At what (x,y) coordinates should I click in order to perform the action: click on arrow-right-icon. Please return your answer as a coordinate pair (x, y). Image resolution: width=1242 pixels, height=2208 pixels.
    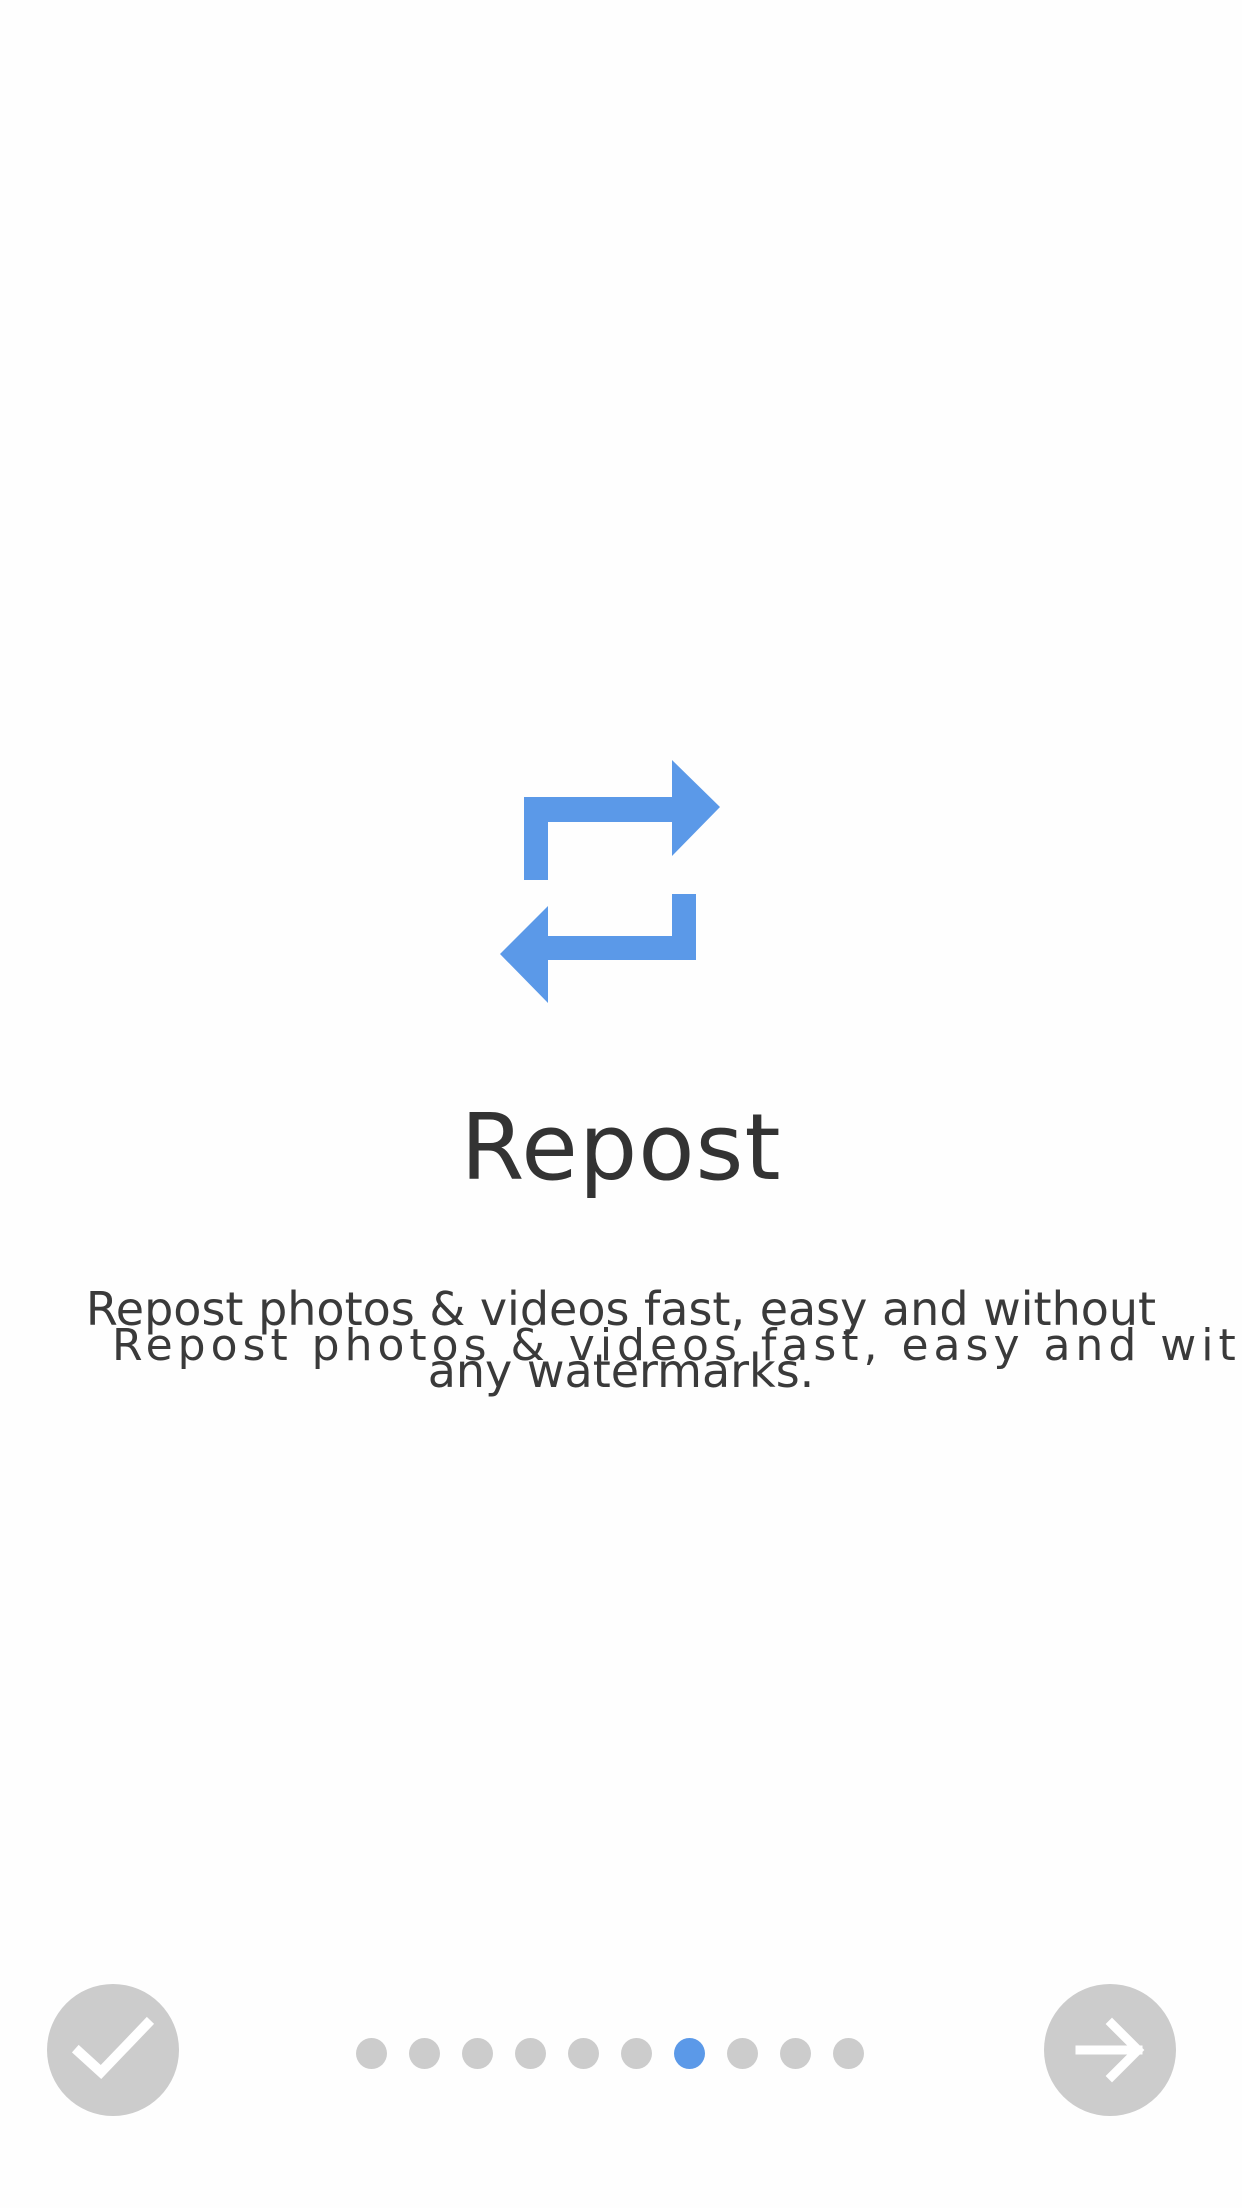
    Looking at the image, I should click on (1110, 2050).